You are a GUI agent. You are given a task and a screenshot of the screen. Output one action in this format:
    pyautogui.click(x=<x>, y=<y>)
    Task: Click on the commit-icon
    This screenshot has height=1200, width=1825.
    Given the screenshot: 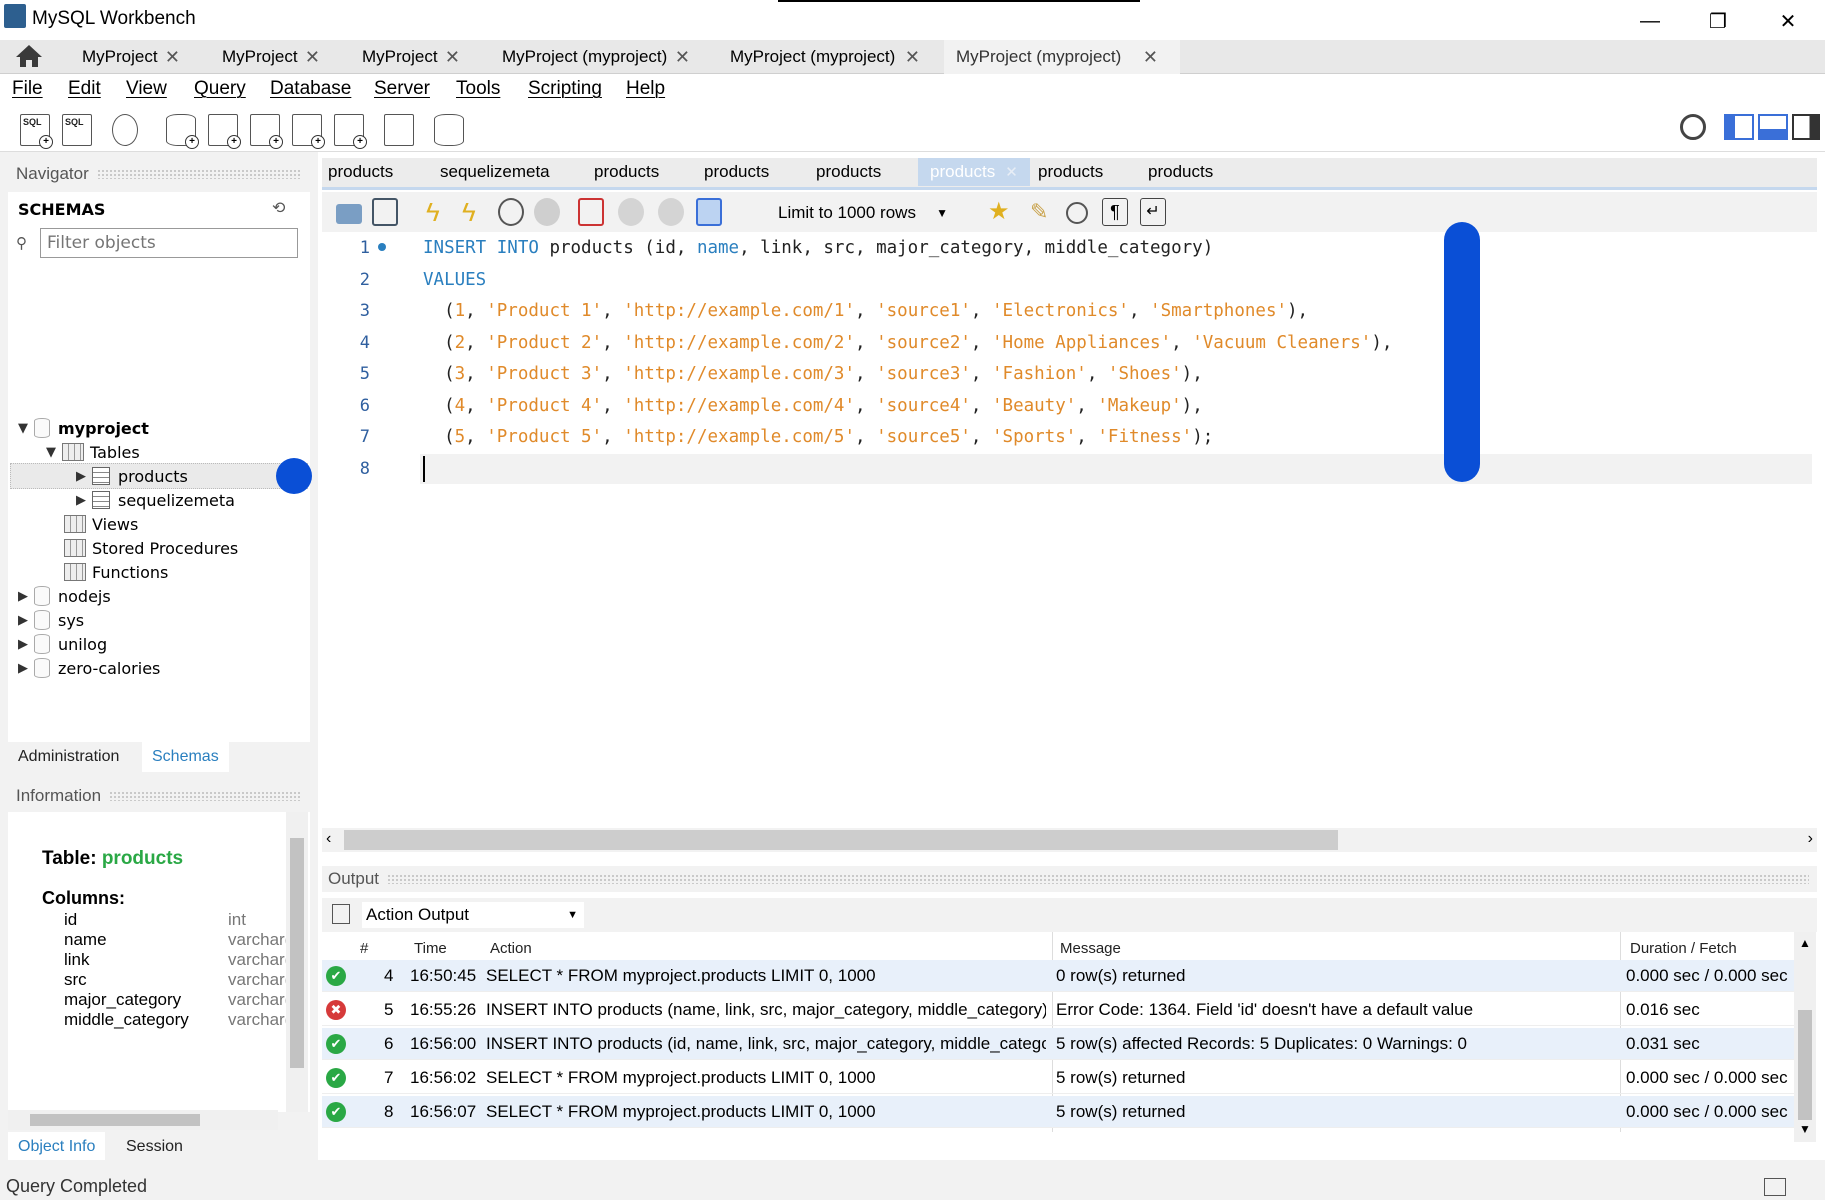 What is the action you would take?
    pyautogui.click(x=631, y=212)
    